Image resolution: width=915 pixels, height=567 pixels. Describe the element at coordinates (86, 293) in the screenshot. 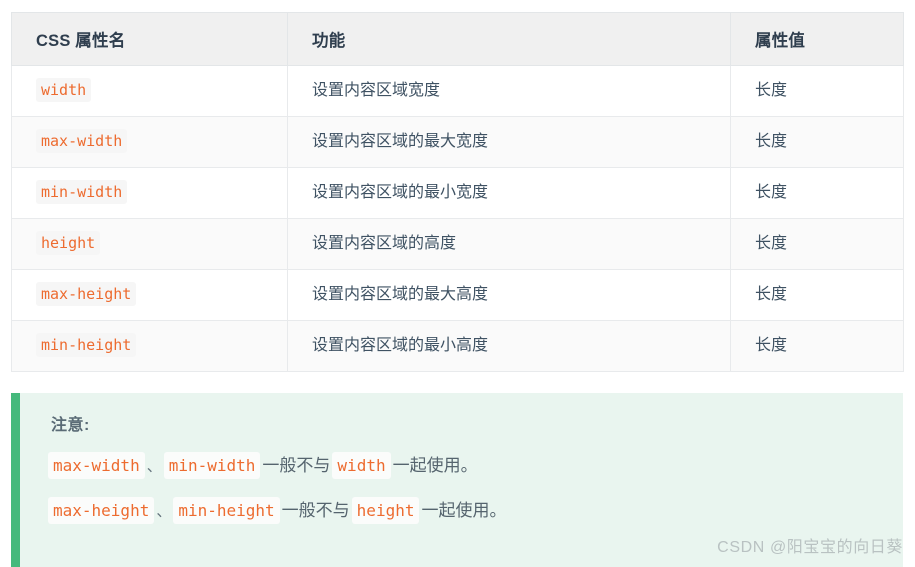

I see `code-chip-max-height: max-height` at that location.